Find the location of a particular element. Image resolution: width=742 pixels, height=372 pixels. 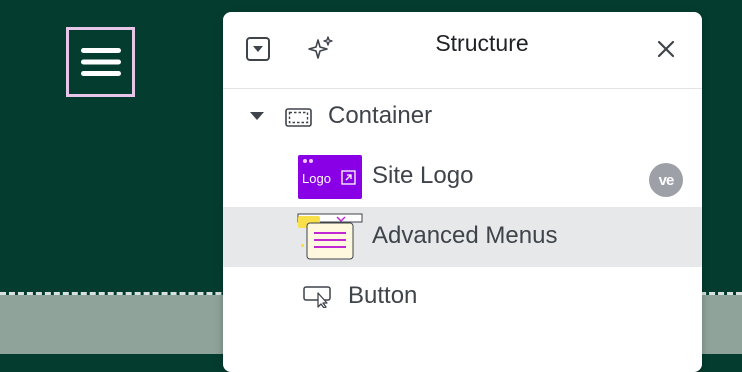

external-link-icon is located at coordinates (348, 177).